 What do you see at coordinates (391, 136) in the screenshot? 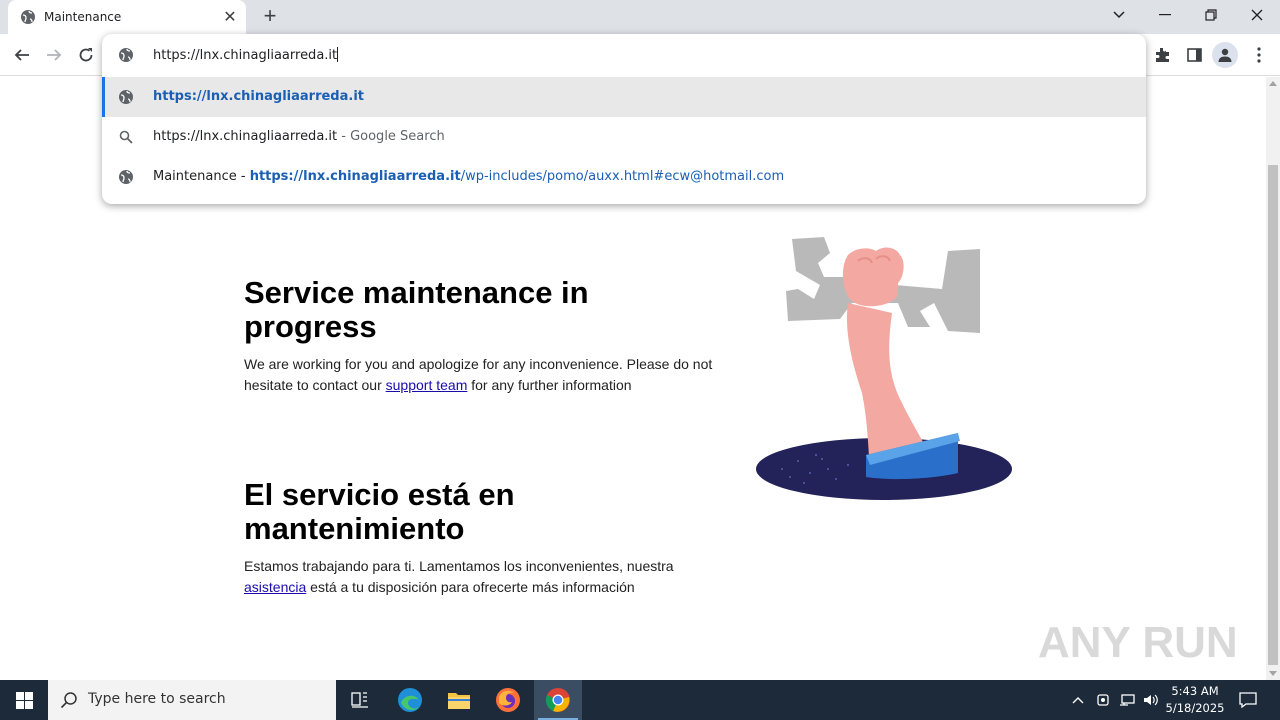
I see `suggestion-search-suffix: - Google Search` at bounding box center [391, 136].